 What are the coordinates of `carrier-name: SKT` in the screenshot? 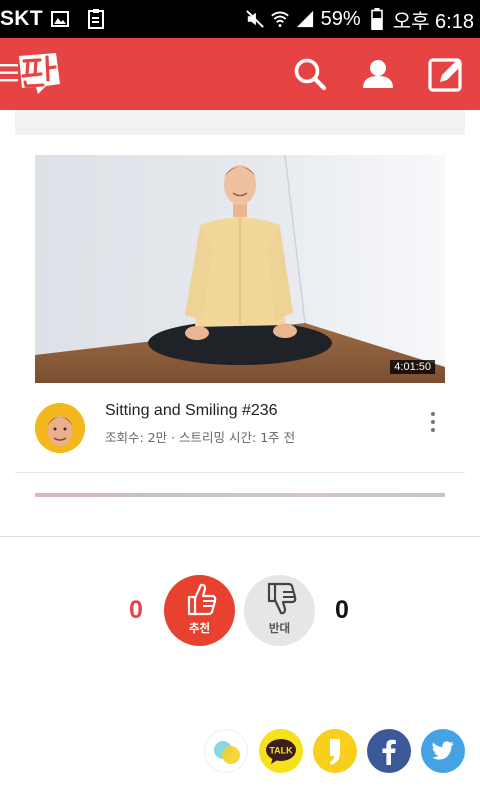 It's located at (21, 18).